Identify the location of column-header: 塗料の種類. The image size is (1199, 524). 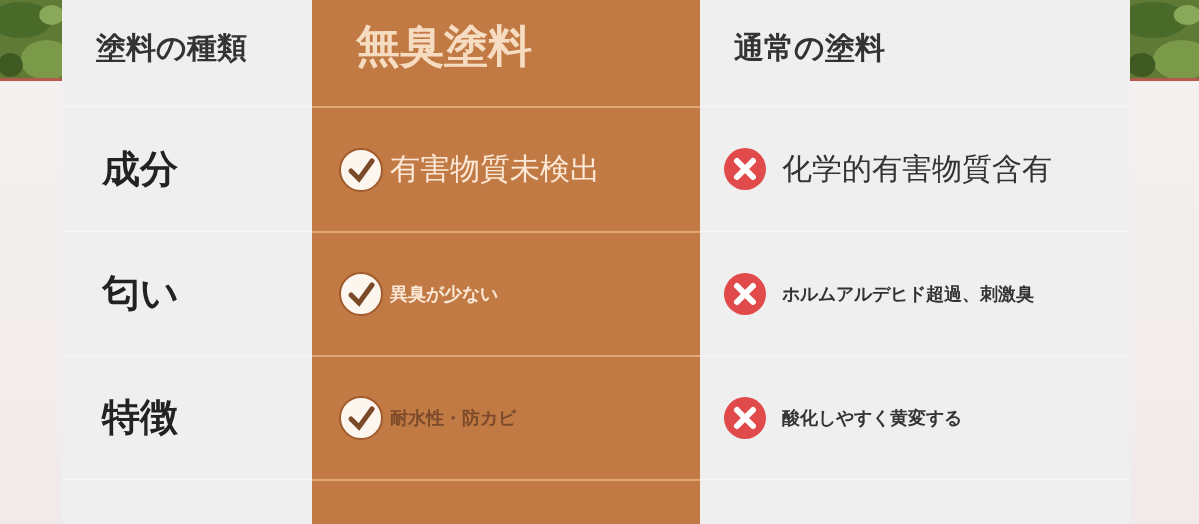
(171, 47).